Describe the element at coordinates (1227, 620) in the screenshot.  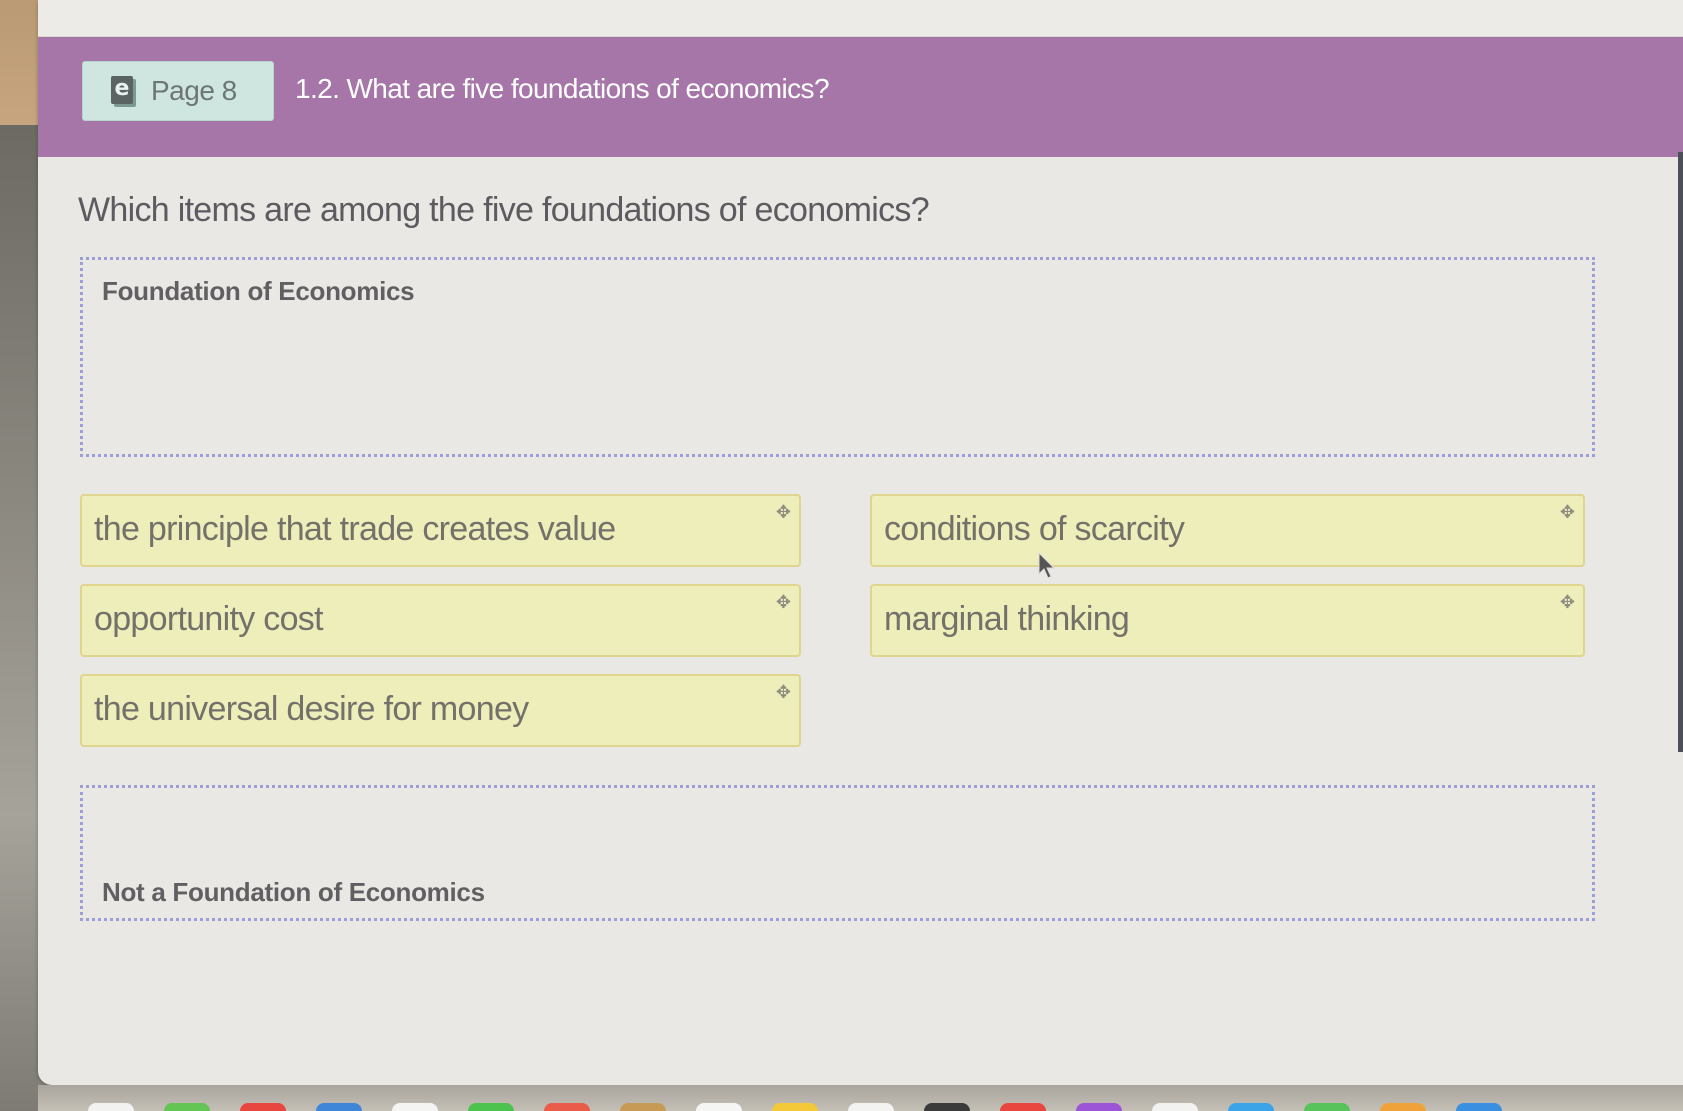
I see `answer-tile: marginal thinking ✥` at that location.